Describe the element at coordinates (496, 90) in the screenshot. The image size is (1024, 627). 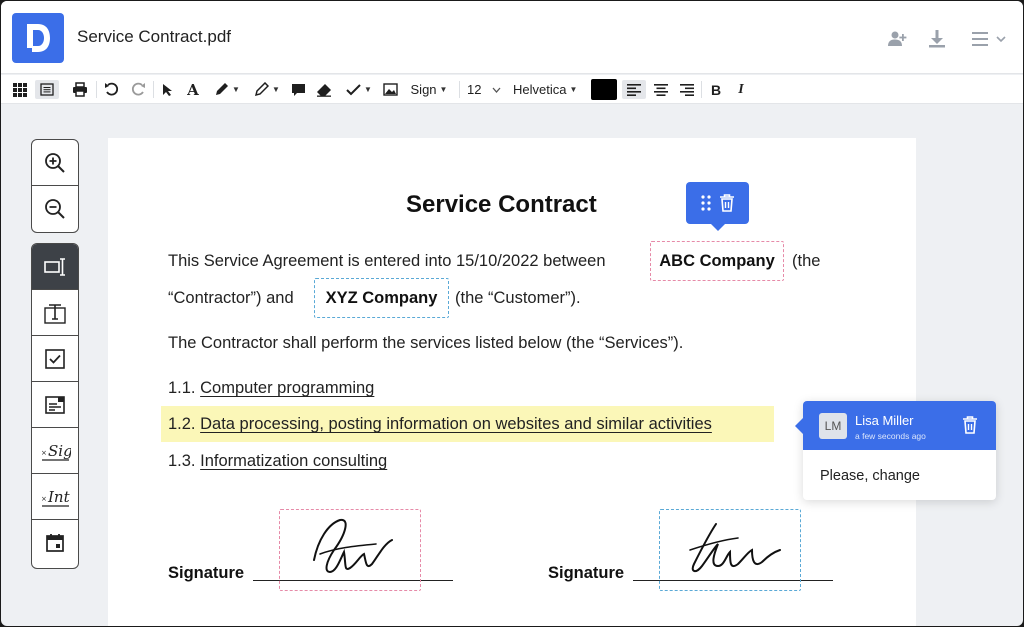
I see `chevron-down-icon` at that location.